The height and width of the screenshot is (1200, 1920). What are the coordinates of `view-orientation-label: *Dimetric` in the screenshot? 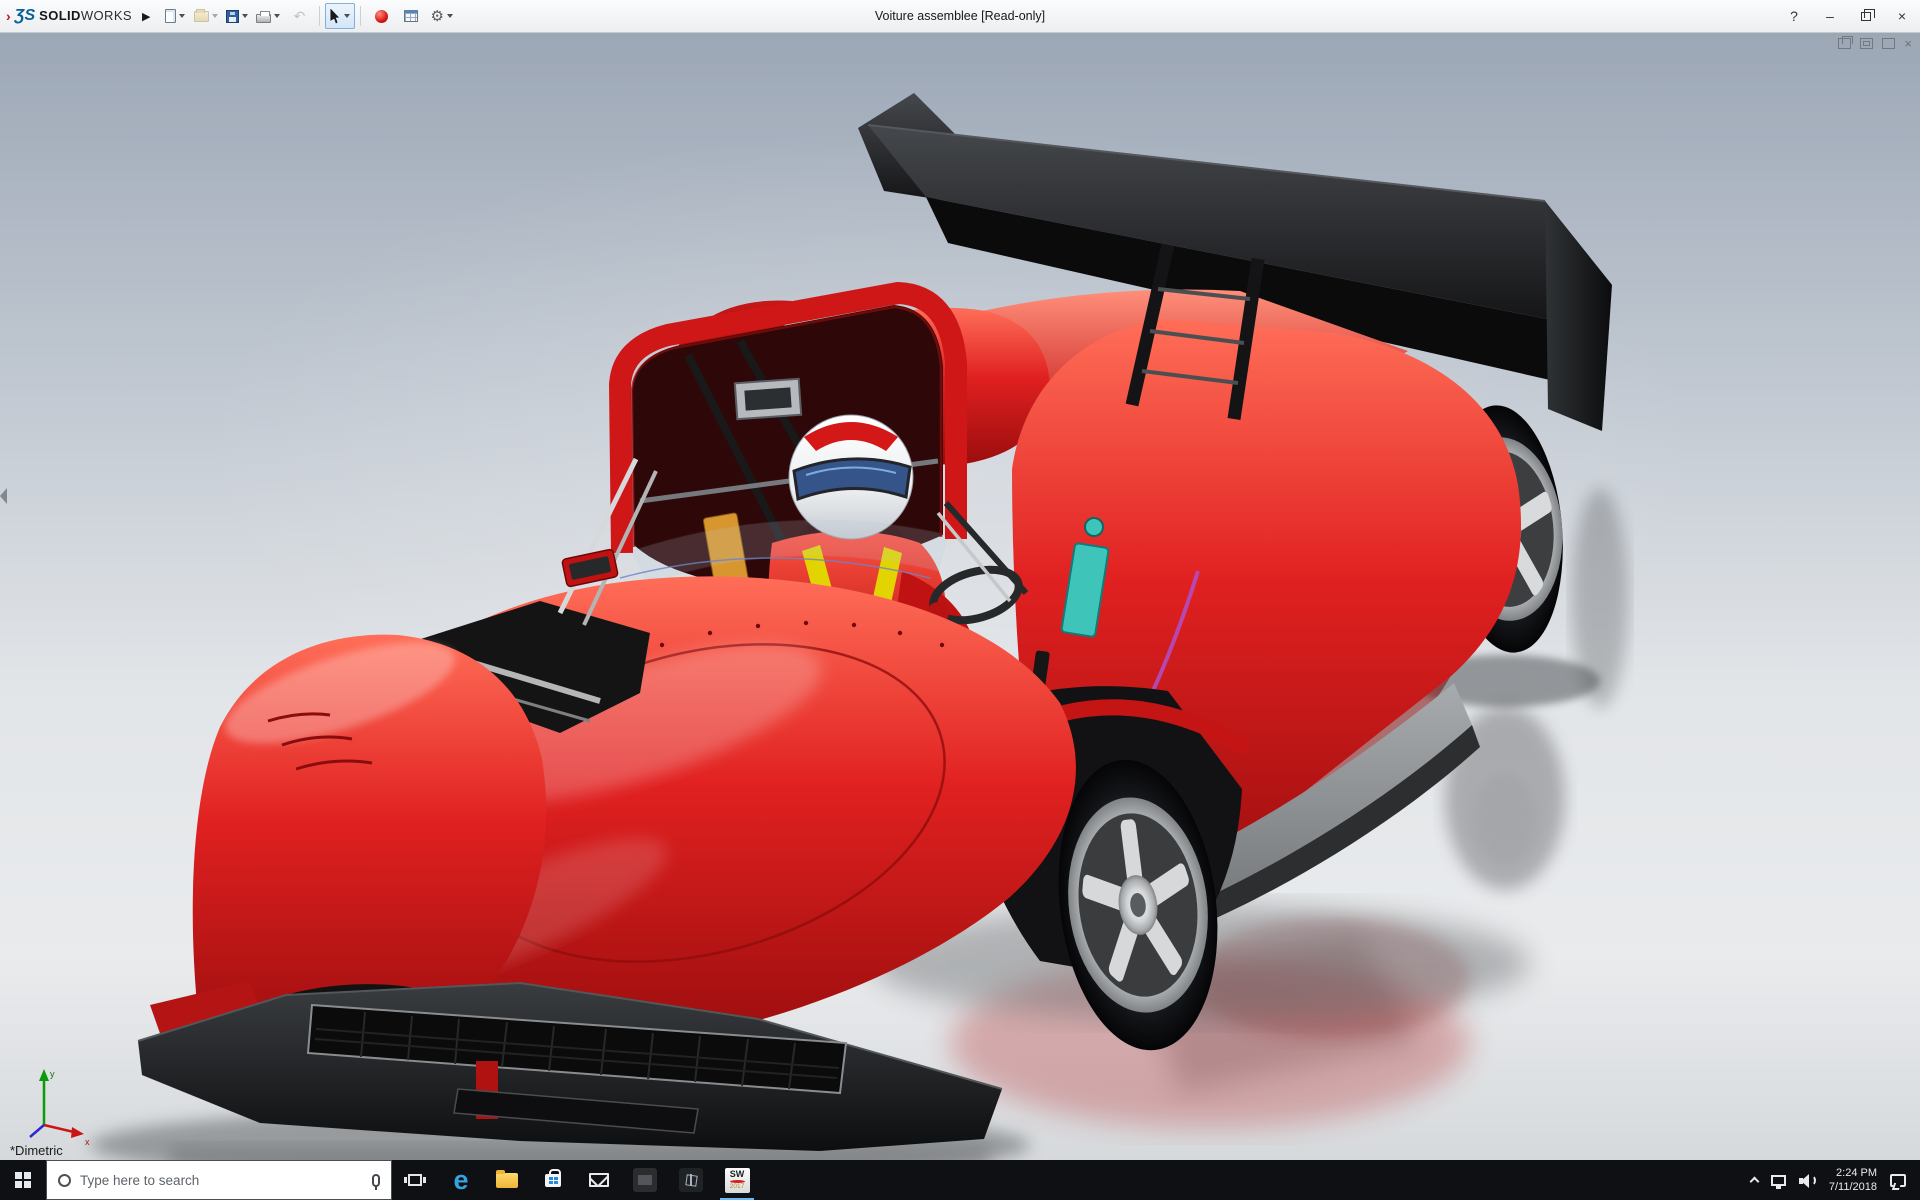 It's located at (36, 1150).